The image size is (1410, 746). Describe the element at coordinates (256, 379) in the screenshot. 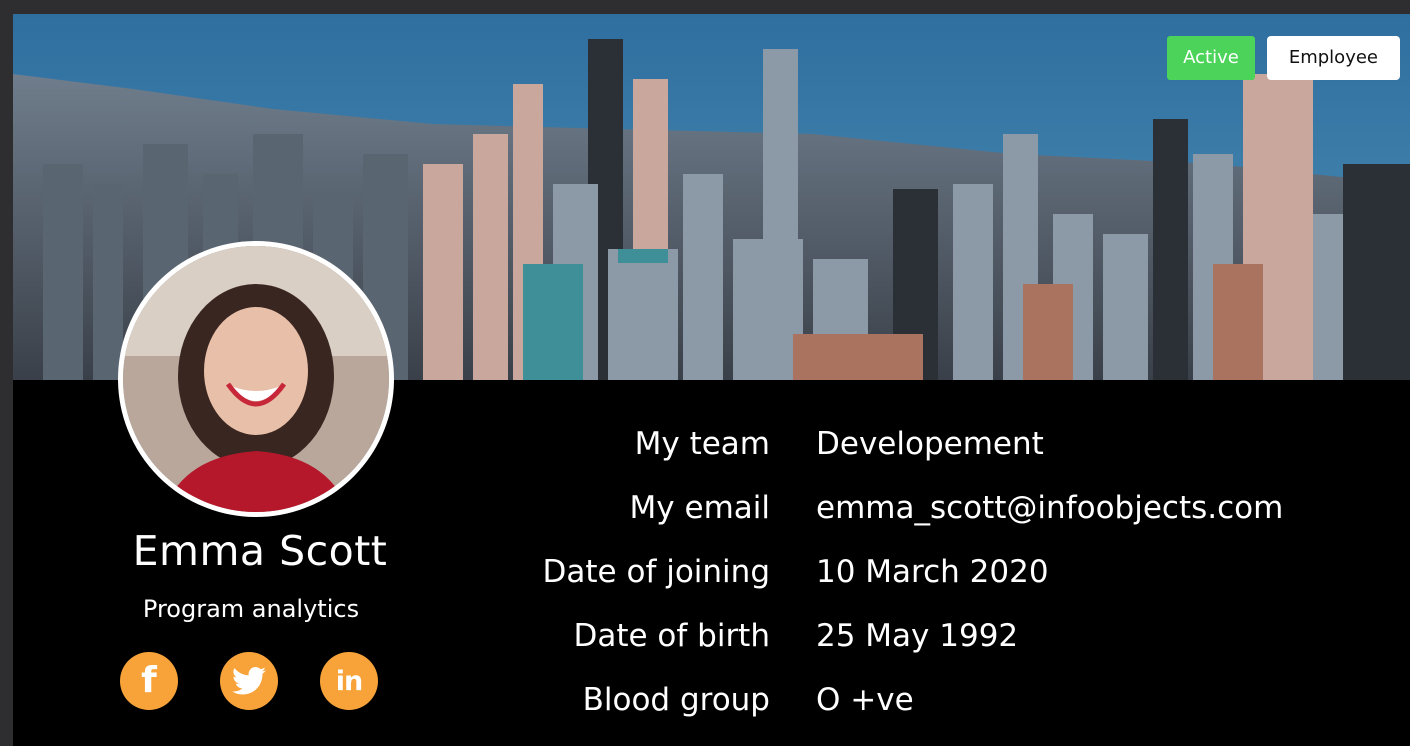

I see `avatar` at that location.